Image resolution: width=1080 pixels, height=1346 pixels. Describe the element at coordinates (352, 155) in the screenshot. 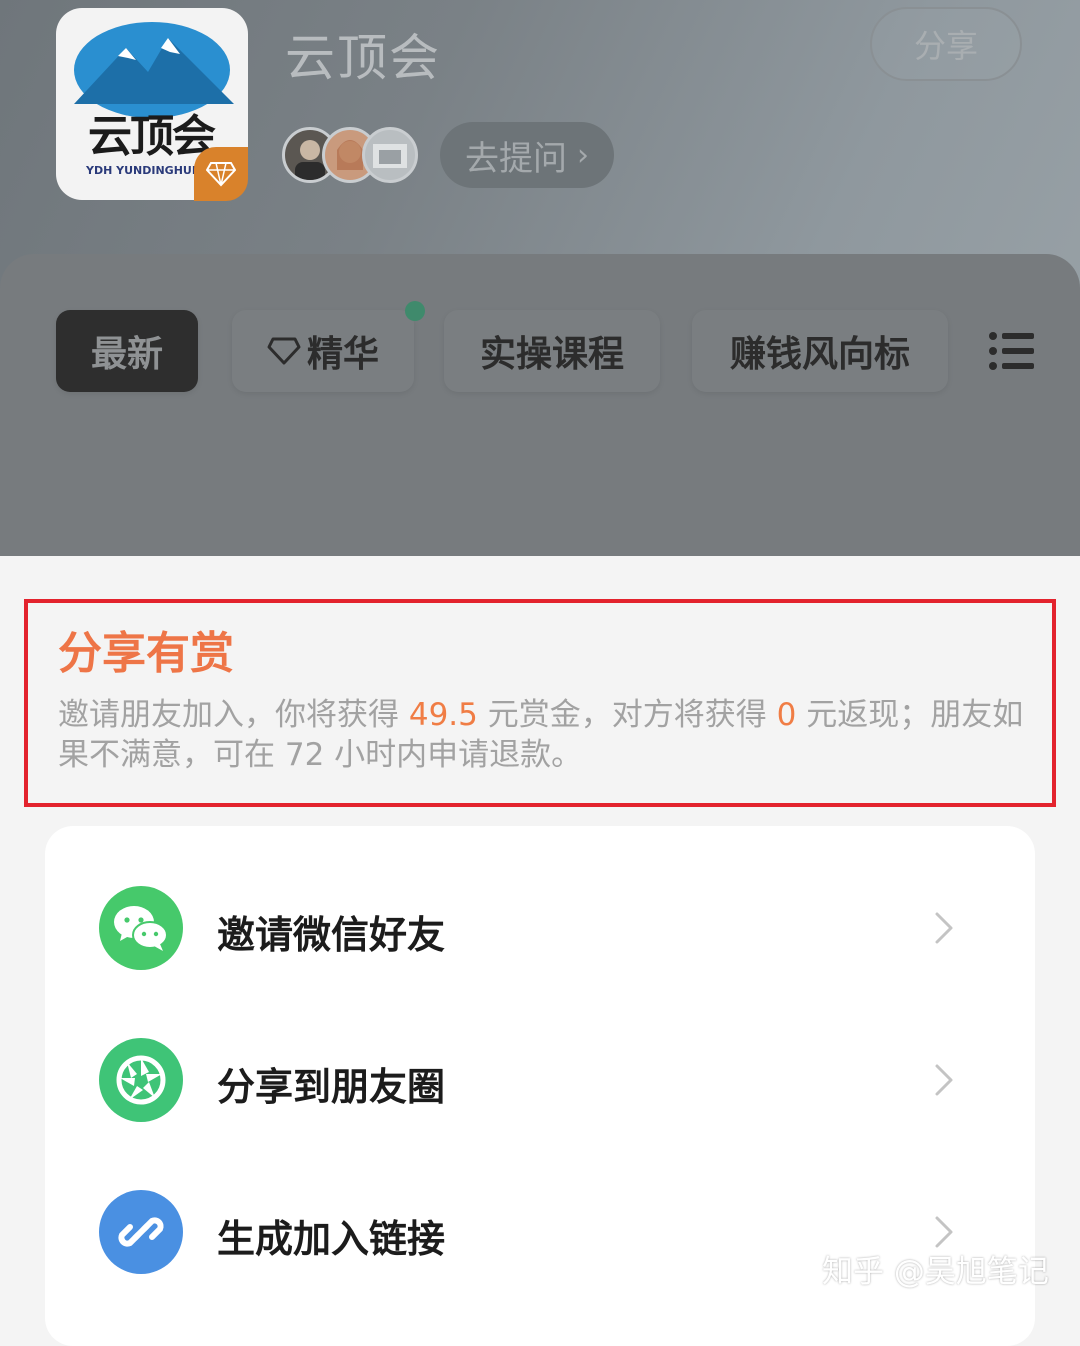

I see `member-avatars` at that location.